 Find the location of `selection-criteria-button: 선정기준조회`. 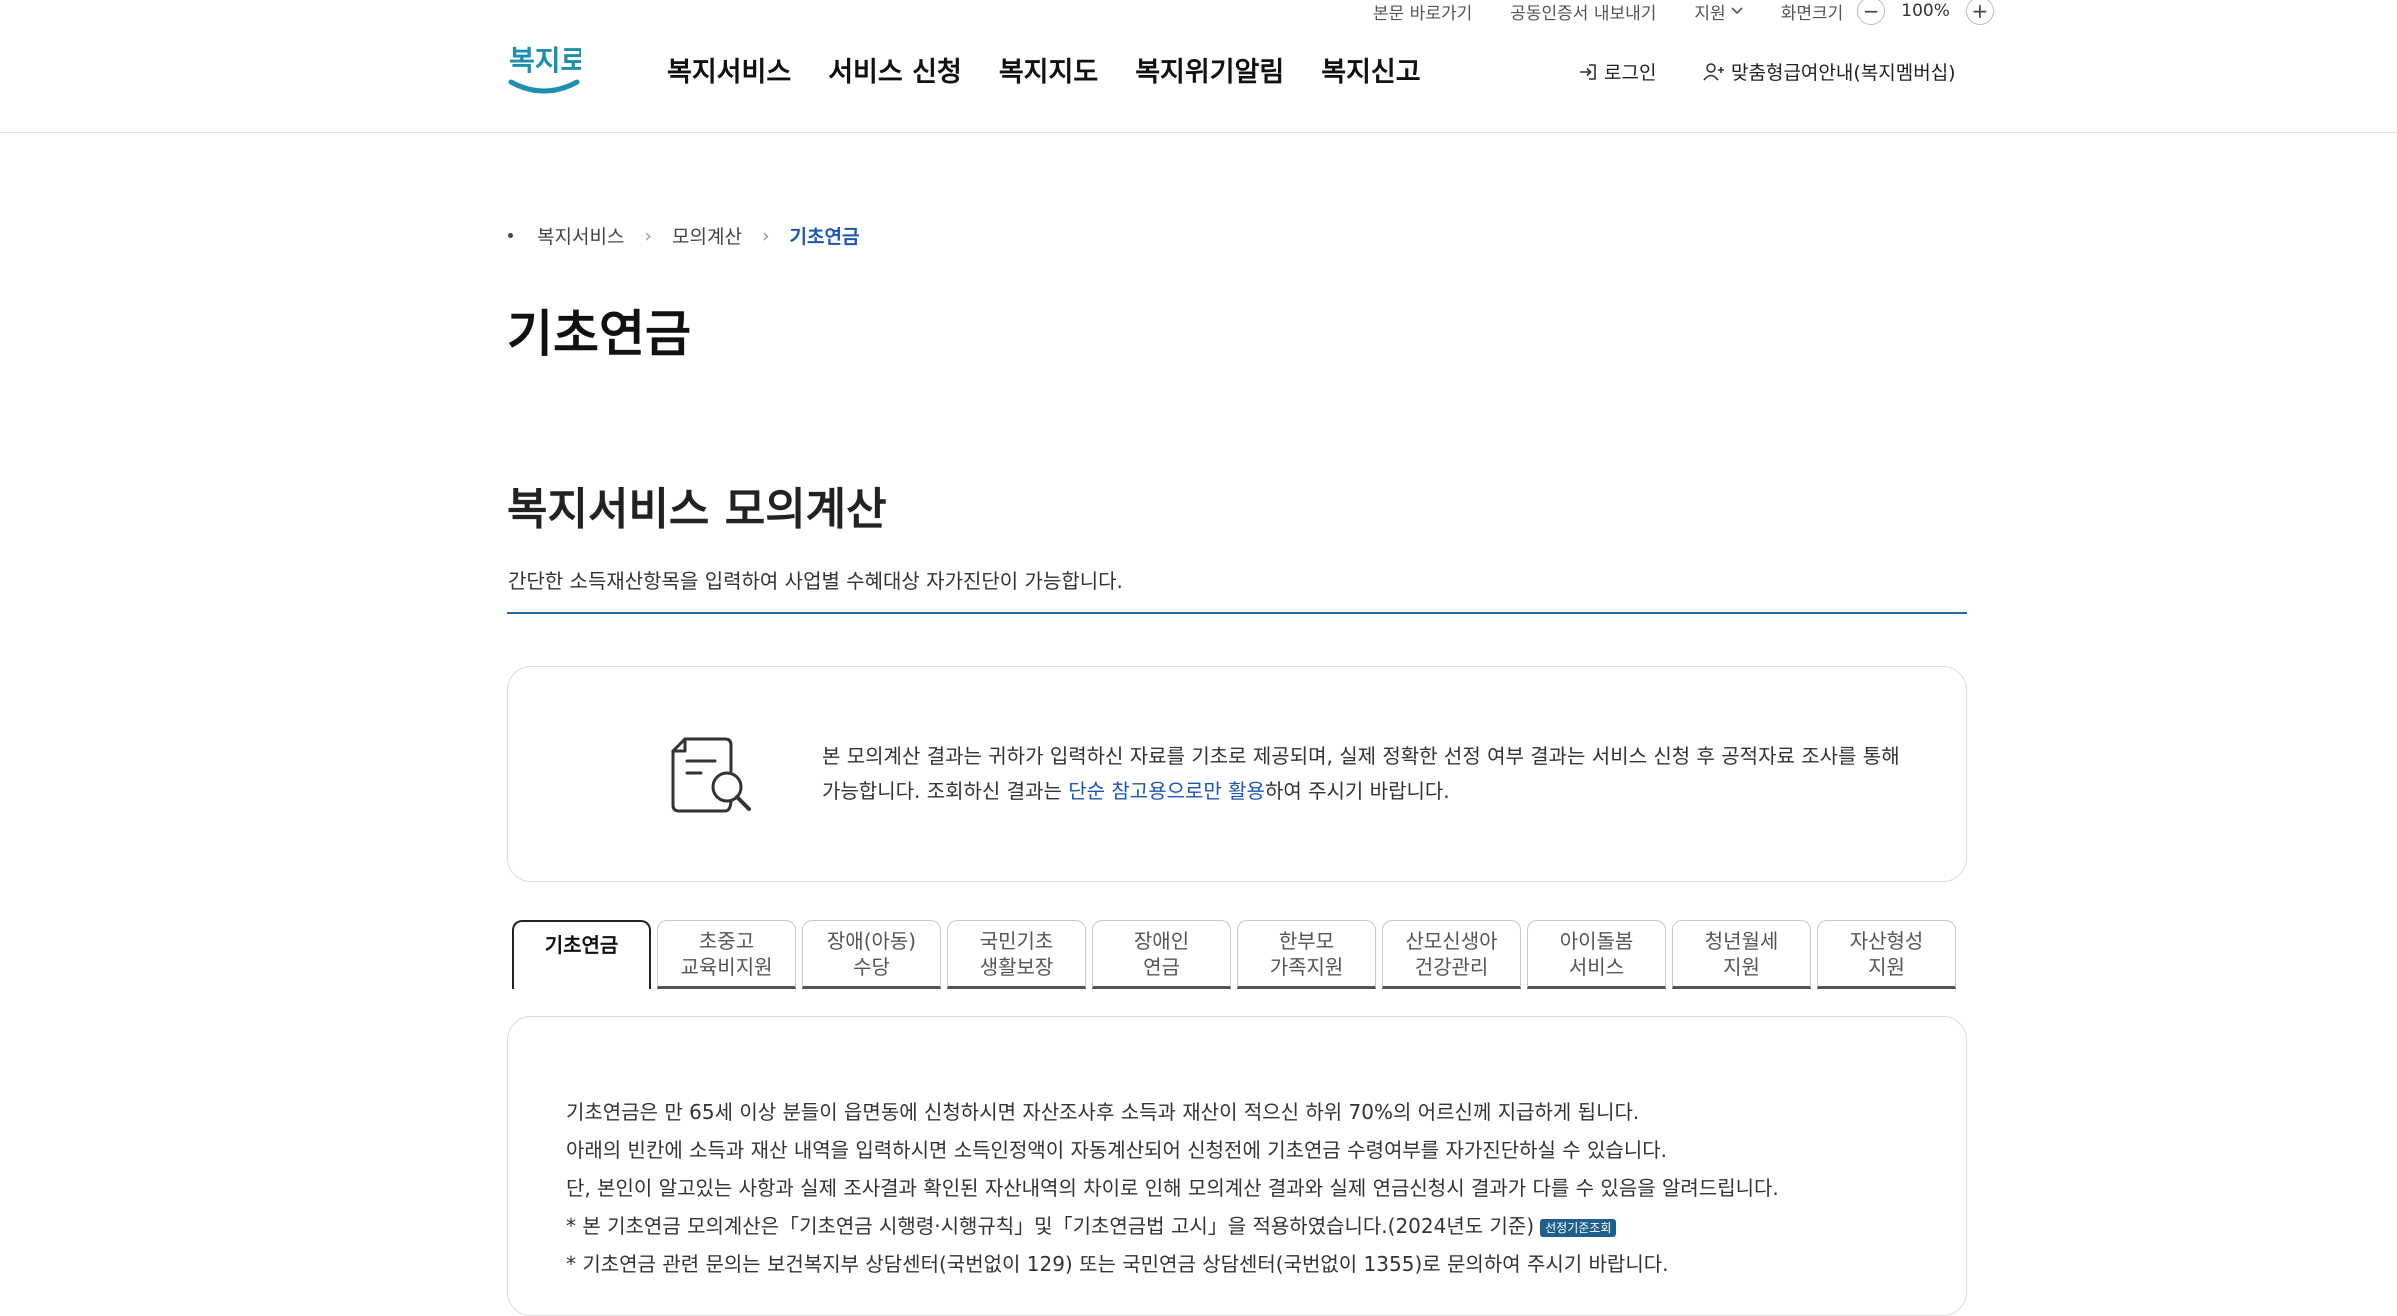

selection-criteria-button: 선정기준조회 is located at coordinates (1578, 1227).